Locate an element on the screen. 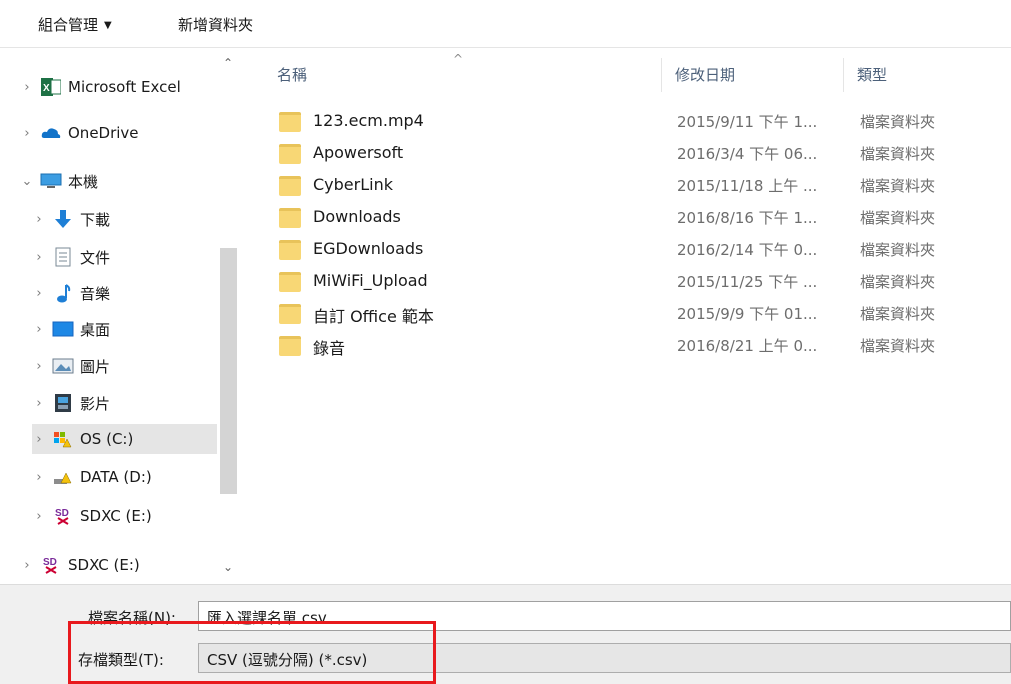 Image resolution: width=1011 pixels, height=684 pixels. list-item: MiWiFi_Upload 2015/11/25 下午 ... 檔案資料夾 is located at coordinates (633, 282).